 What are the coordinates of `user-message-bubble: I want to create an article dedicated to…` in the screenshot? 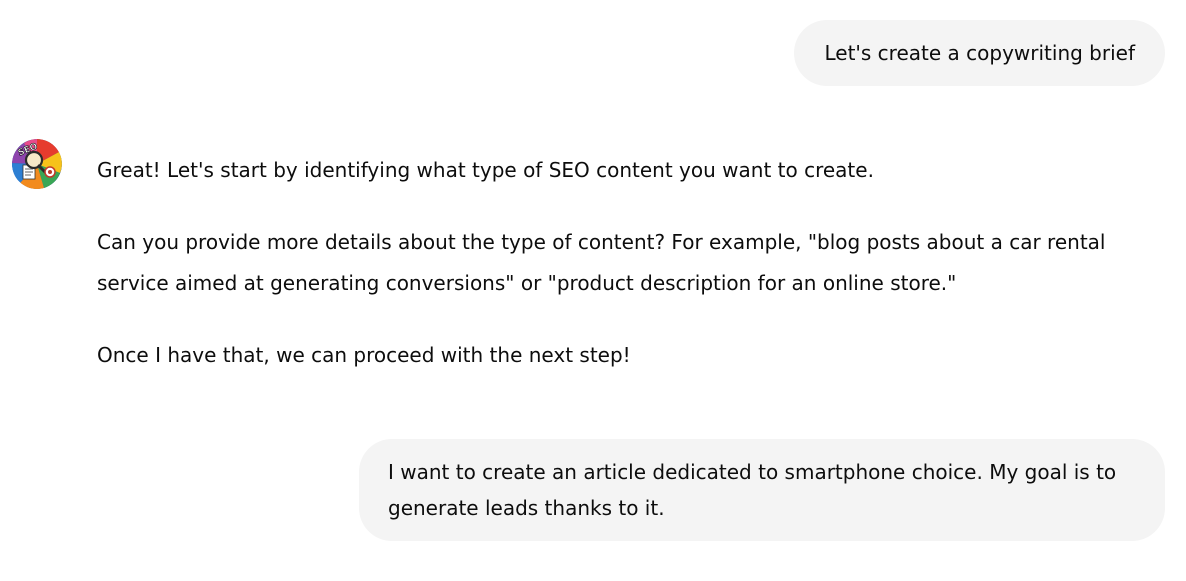 It's located at (762, 490).